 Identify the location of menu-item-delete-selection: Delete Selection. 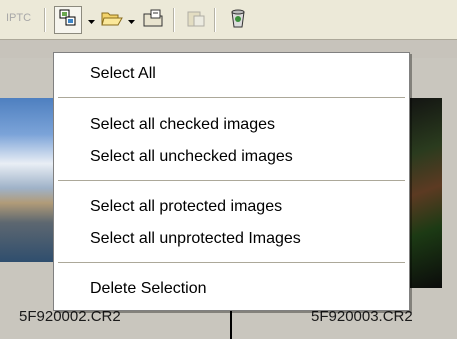
(148, 289).